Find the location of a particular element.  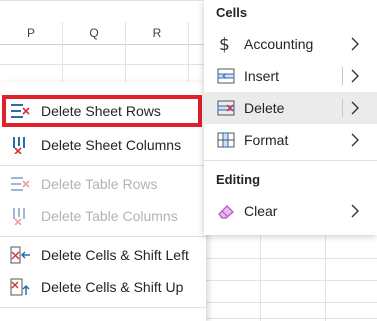

delete-table-columns-icon is located at coordinates (21, 216).